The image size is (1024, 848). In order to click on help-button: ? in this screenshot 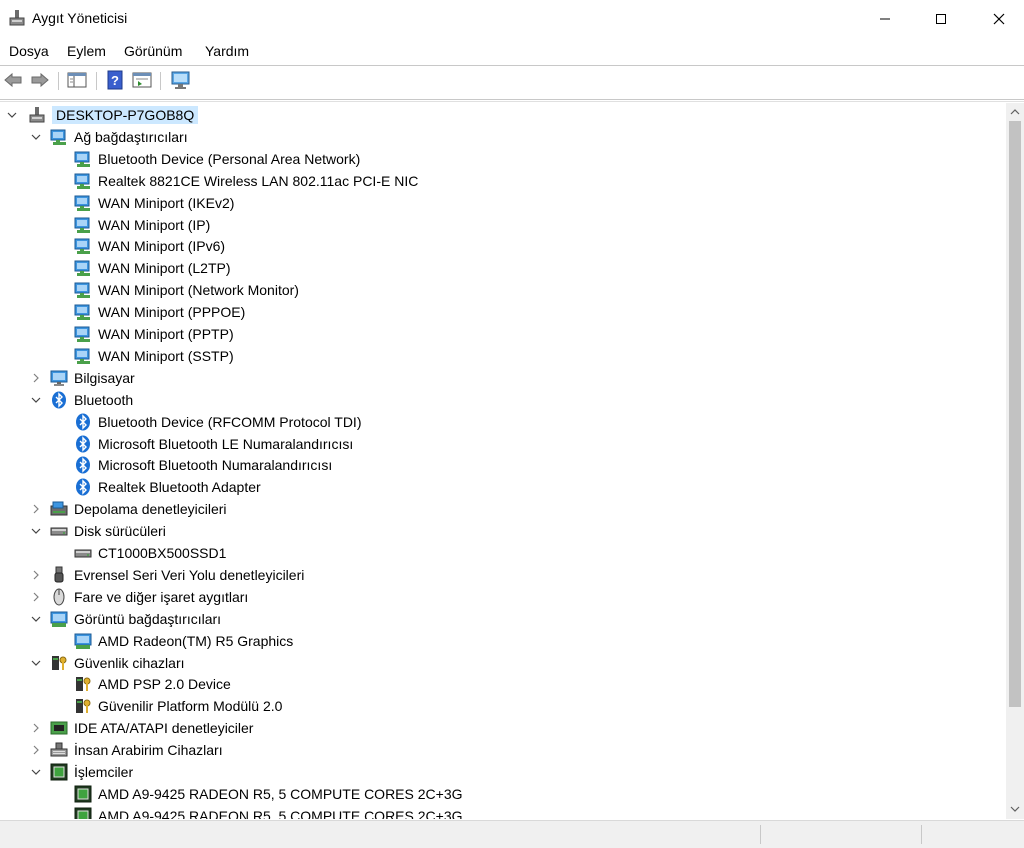, I will do `click(115, 80)`.